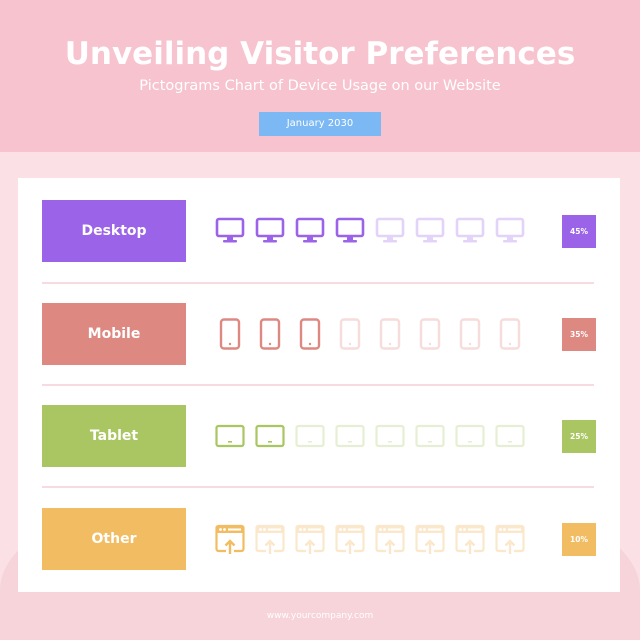 Image resolution: width=640 pixels, height=640 pixels. What do you see at coordinates (114, 231) in the screenshot?
I see `row-label: Desktop` at bounding box center [114, 231].